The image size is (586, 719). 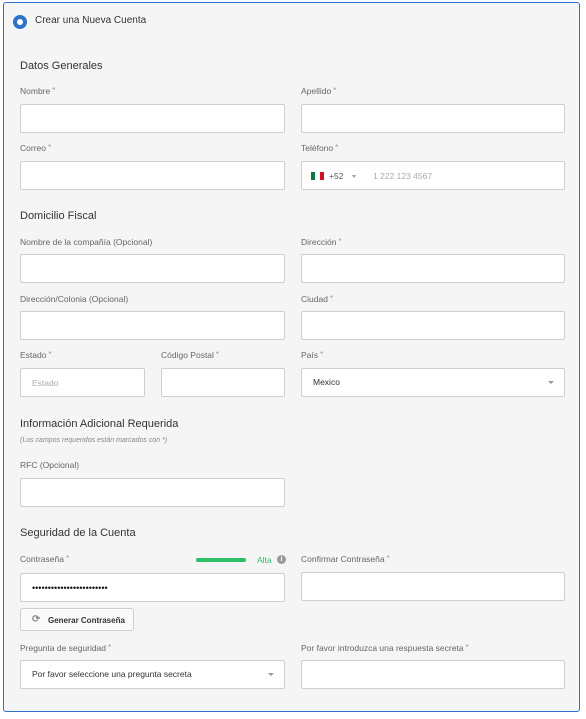 I want to click on nombre-input, so click(x=152, y=118).